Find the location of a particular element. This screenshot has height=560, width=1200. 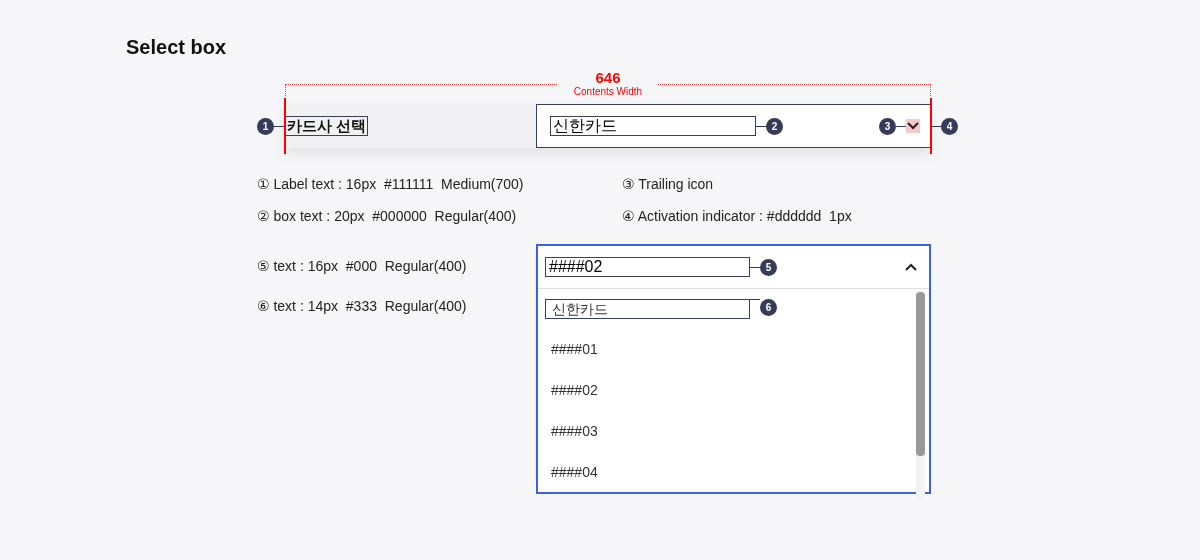

select-box: 신한카드 2 3 is located at coordinates (733, 126).